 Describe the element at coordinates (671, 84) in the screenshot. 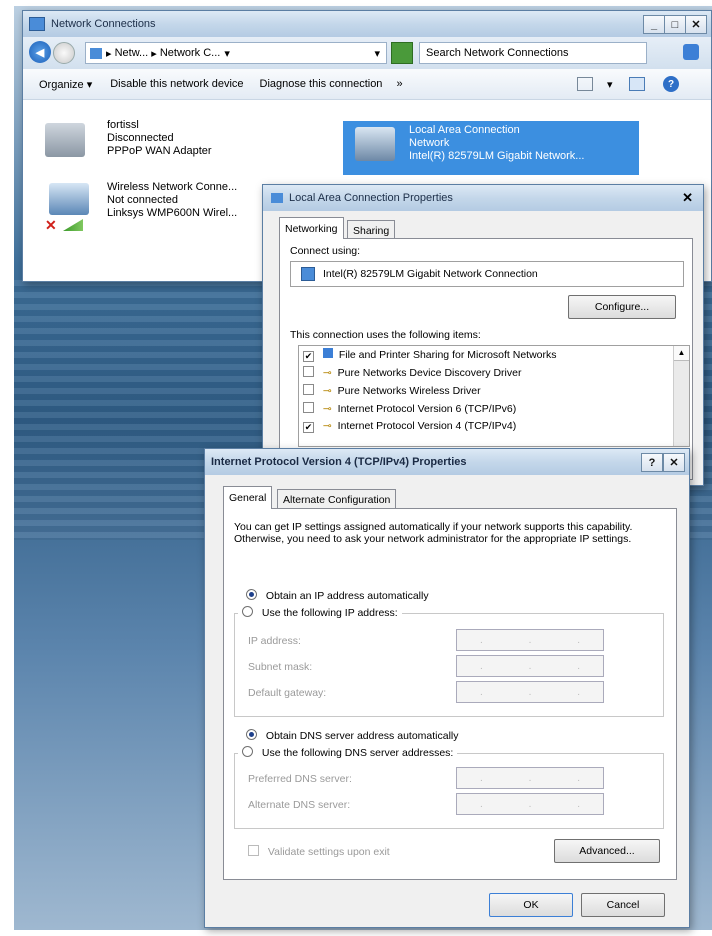

I see `help-icon: ?` at that location.